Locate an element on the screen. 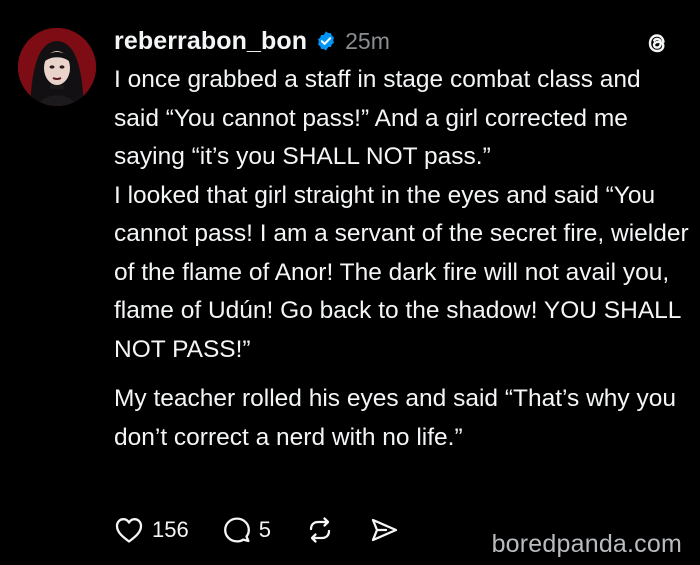 The width and height of the screenshot is (700, 565). avatar-photo is located at coordinates (57, 67).